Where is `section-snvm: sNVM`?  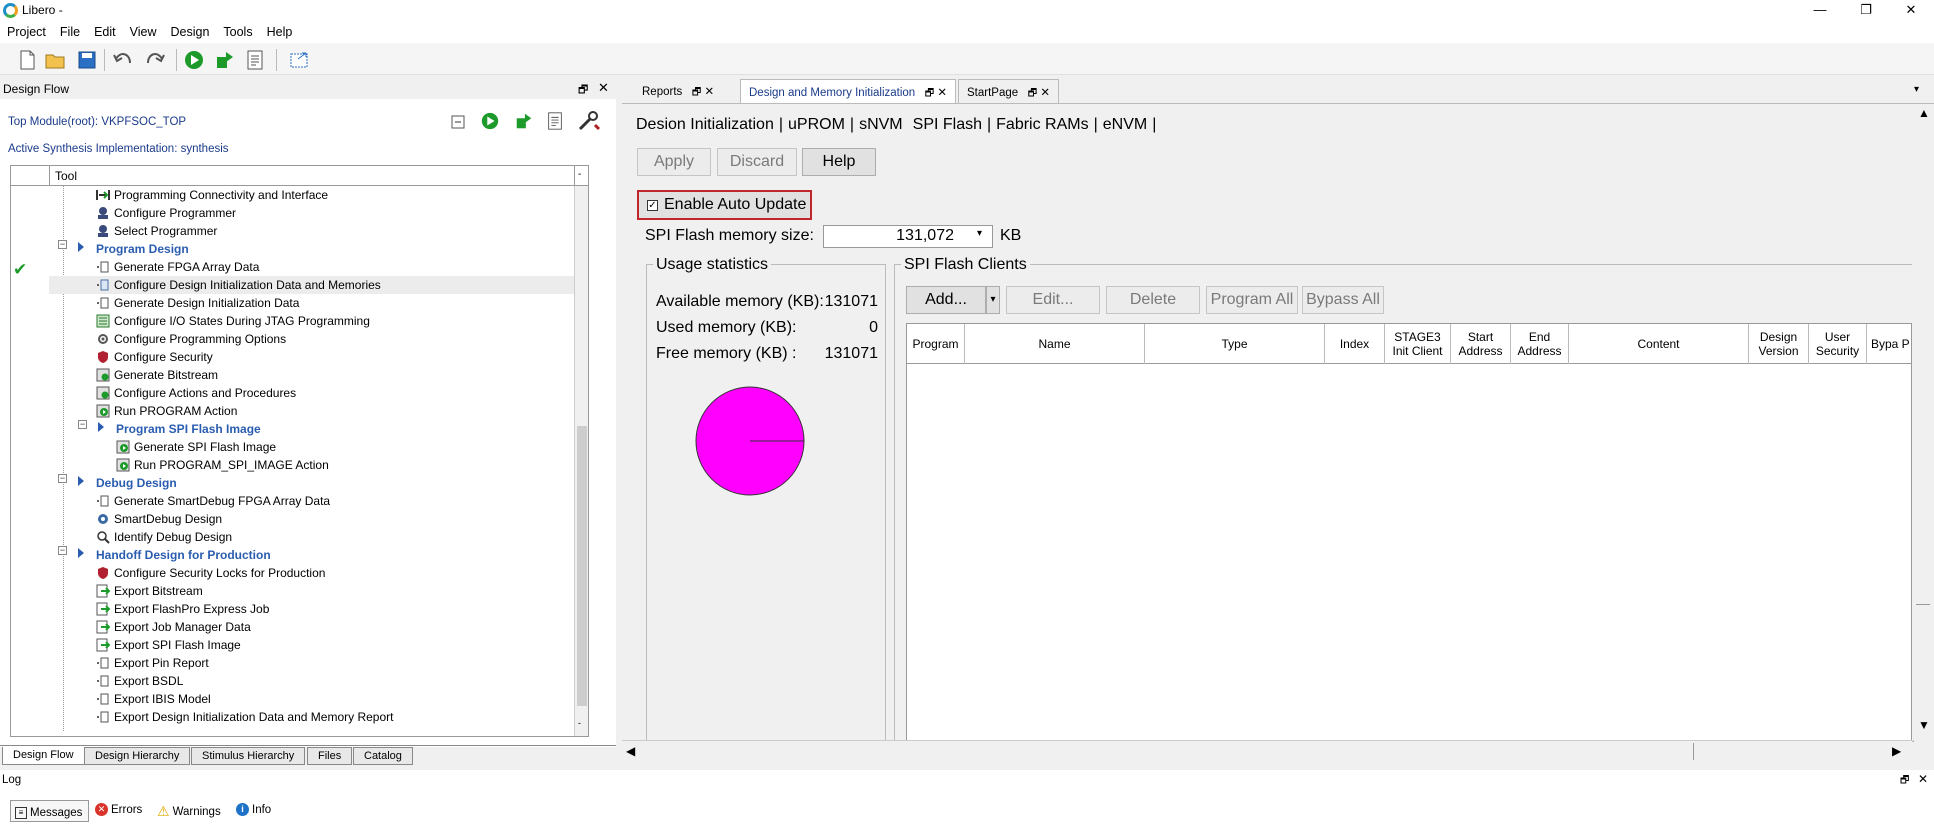 section-snvm: sNVM is located at coordinates (881, 125).